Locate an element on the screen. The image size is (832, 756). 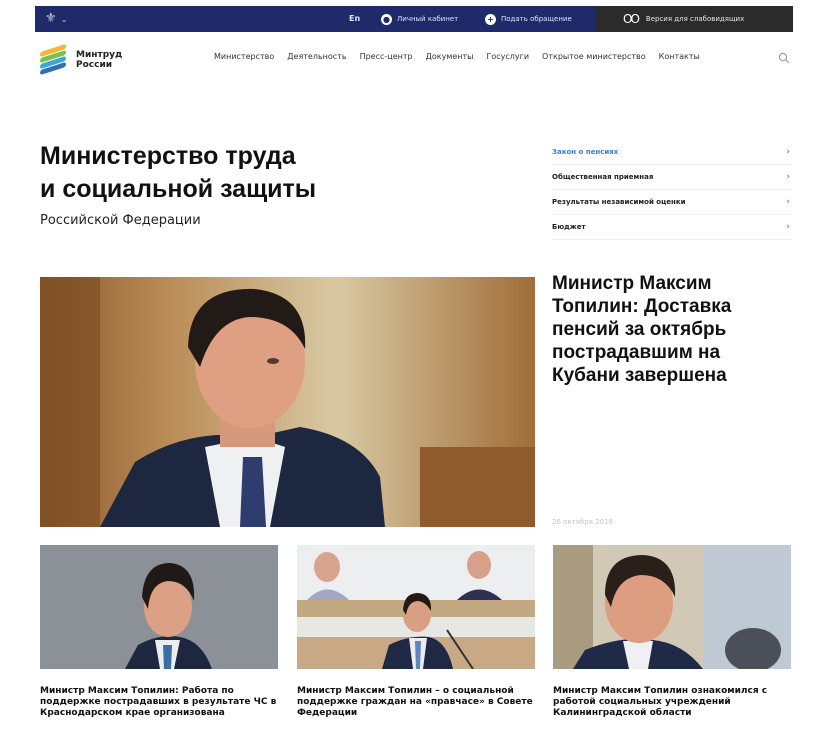
emblem-dropdown: ⚜ ⌄ is located at coordinates (60, 19).